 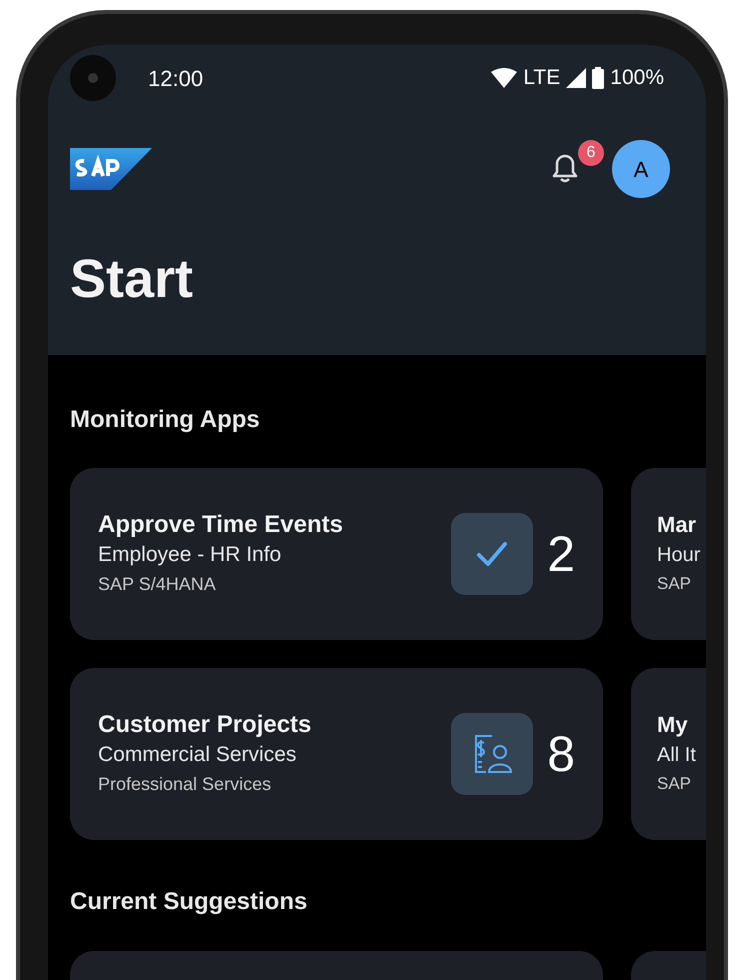 I want to click on status-time: 12:00, so click(x=176, y=78).